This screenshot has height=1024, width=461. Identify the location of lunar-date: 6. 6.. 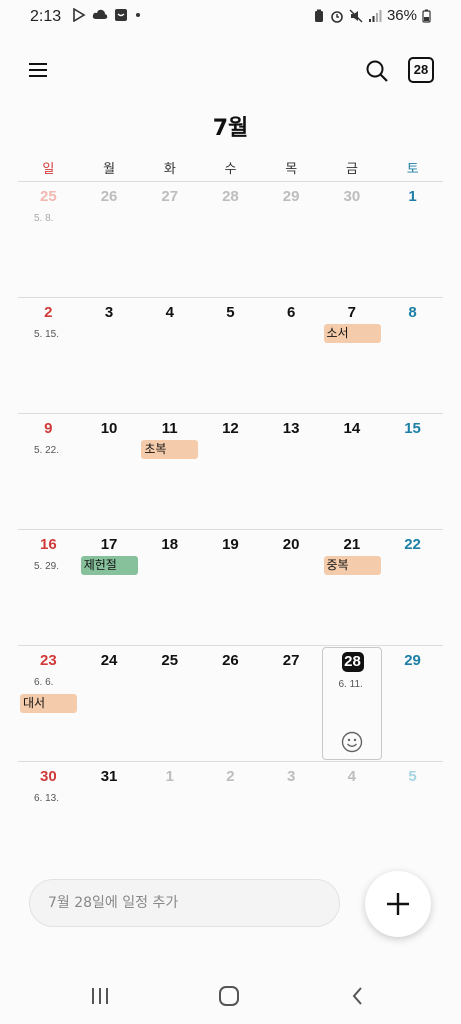
(44, 682).